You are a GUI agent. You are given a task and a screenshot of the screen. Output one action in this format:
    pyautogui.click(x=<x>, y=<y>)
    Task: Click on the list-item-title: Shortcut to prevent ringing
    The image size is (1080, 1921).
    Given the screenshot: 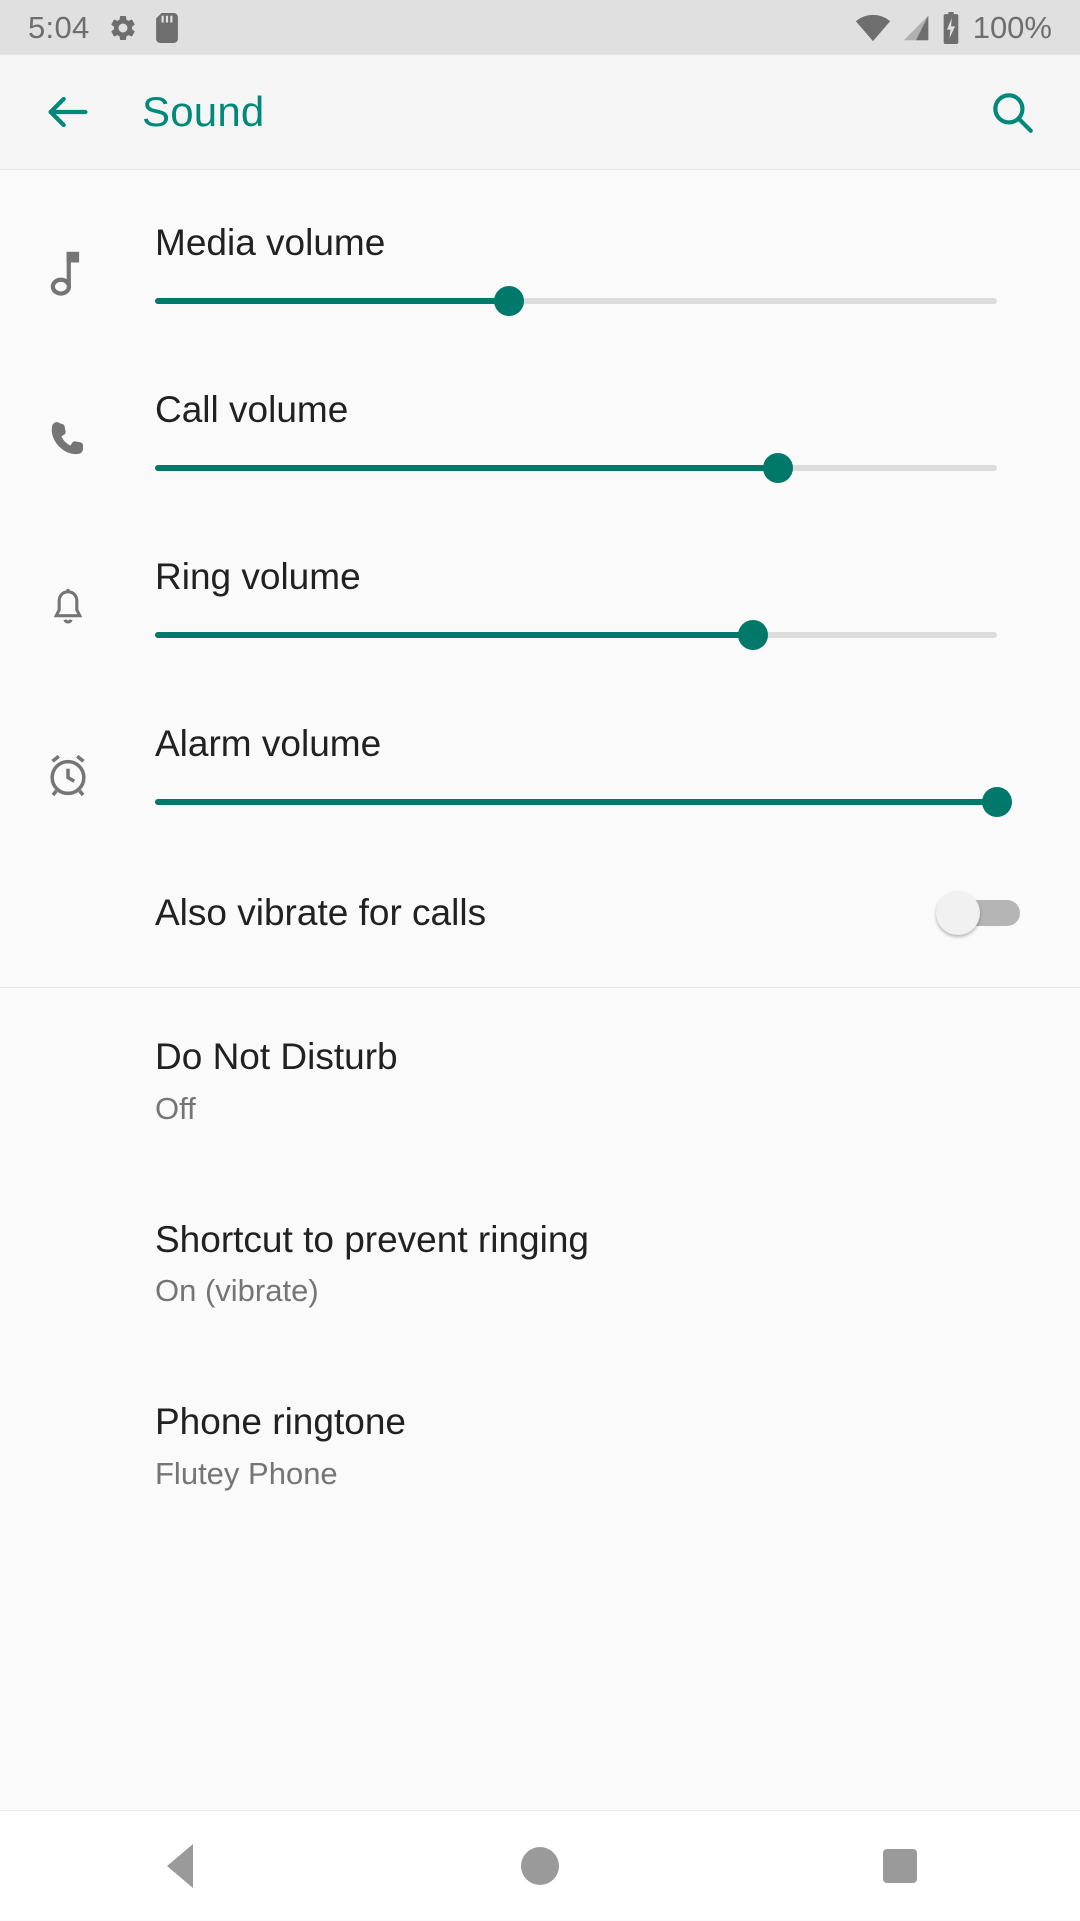 What is the action you would take?
    pyautogui.click(x=587, y=1240)
    